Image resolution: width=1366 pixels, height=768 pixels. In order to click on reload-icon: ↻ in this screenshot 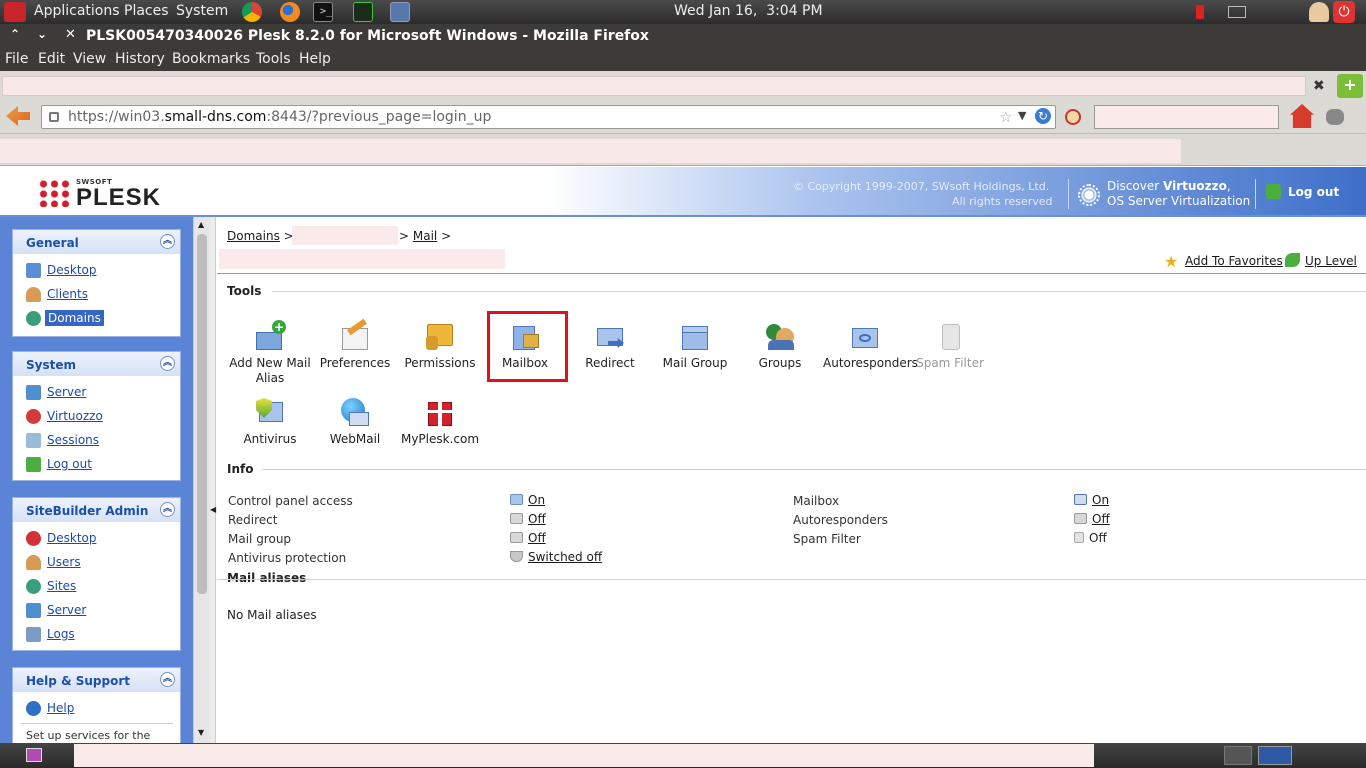, I will do `click(1043, 116)`.